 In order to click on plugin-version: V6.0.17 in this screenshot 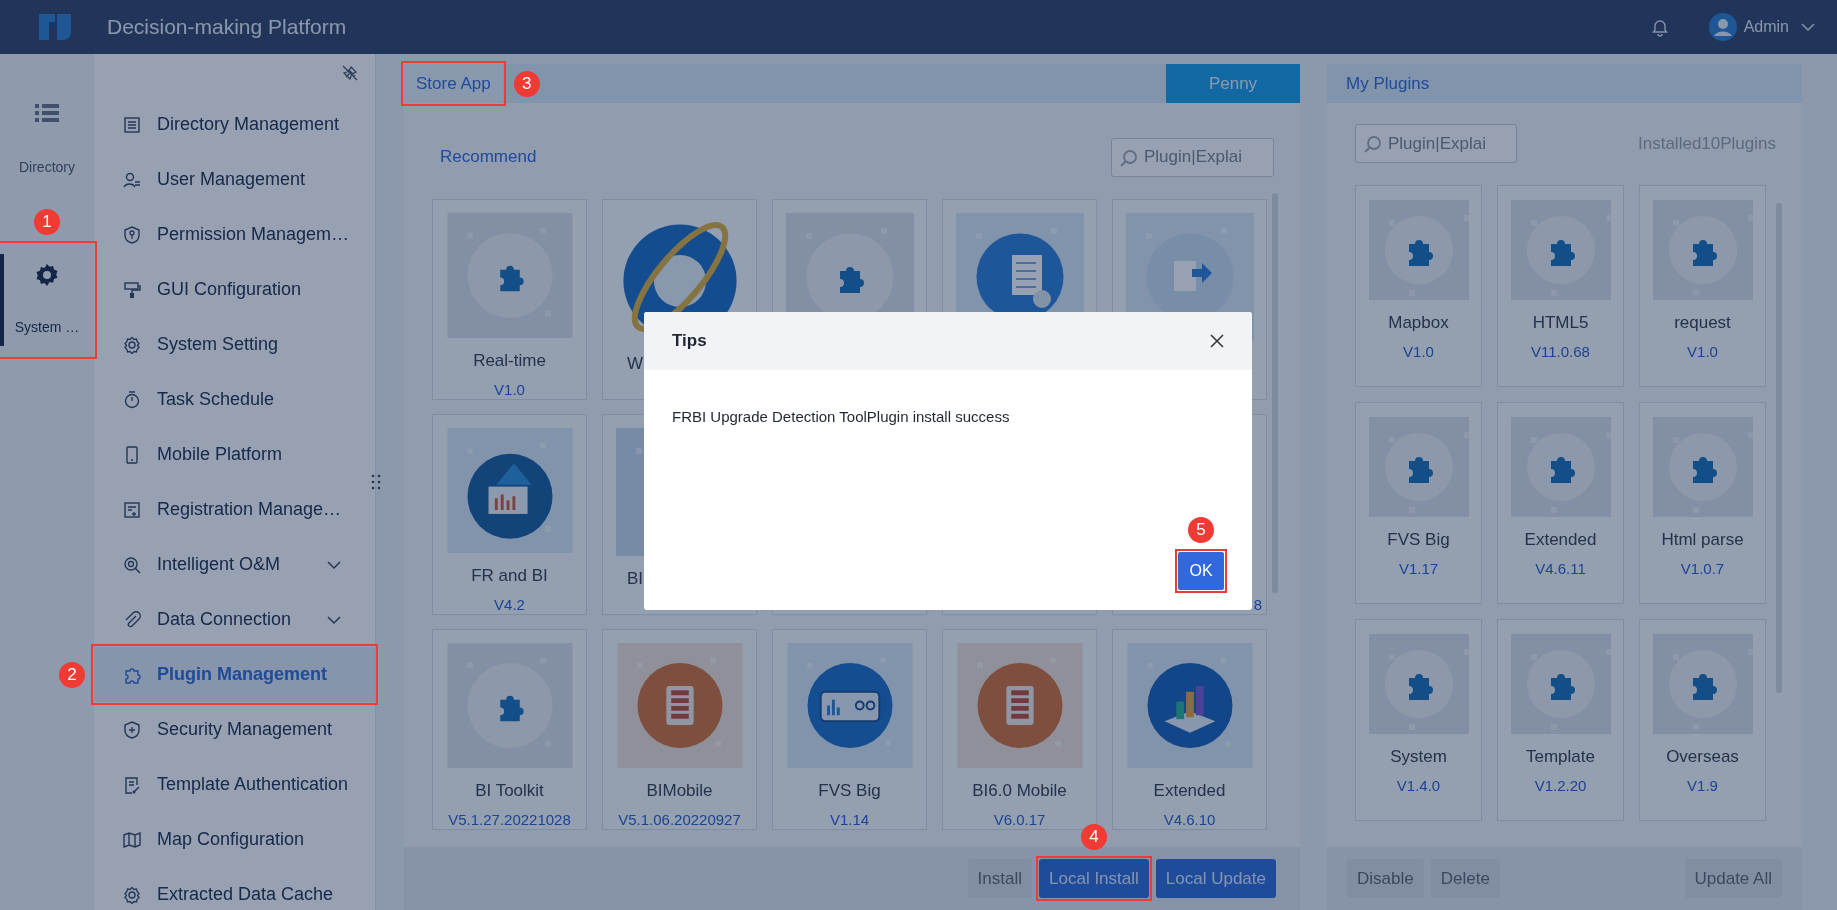, I will do `click(1019, 819)`.